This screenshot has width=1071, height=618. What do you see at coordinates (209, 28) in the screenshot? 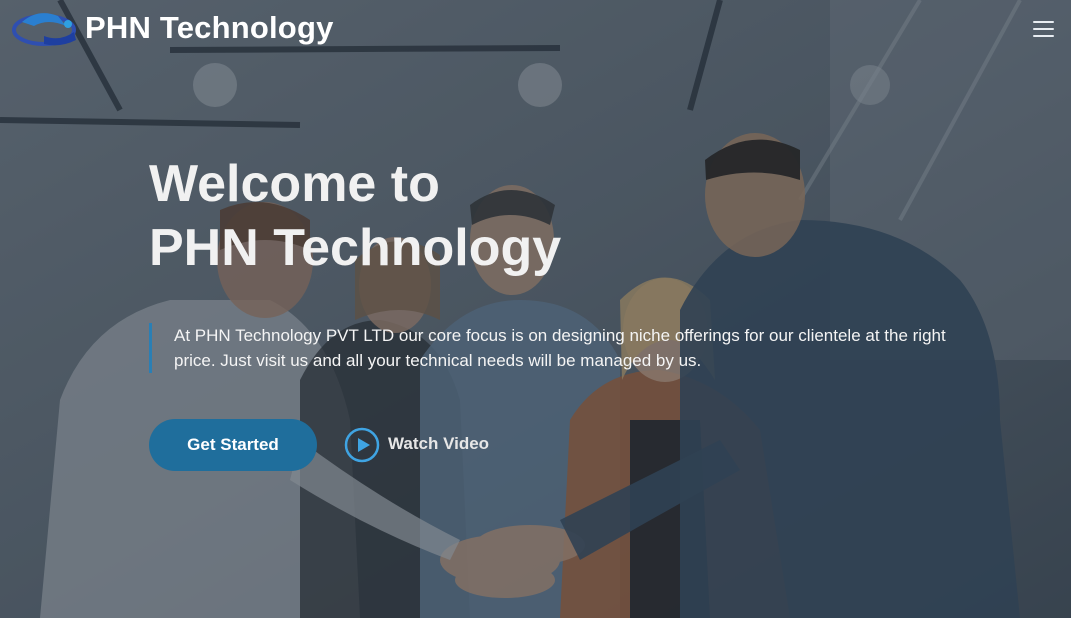
I see `brand-name: PHN Technology` at bounding box center [209, 28].